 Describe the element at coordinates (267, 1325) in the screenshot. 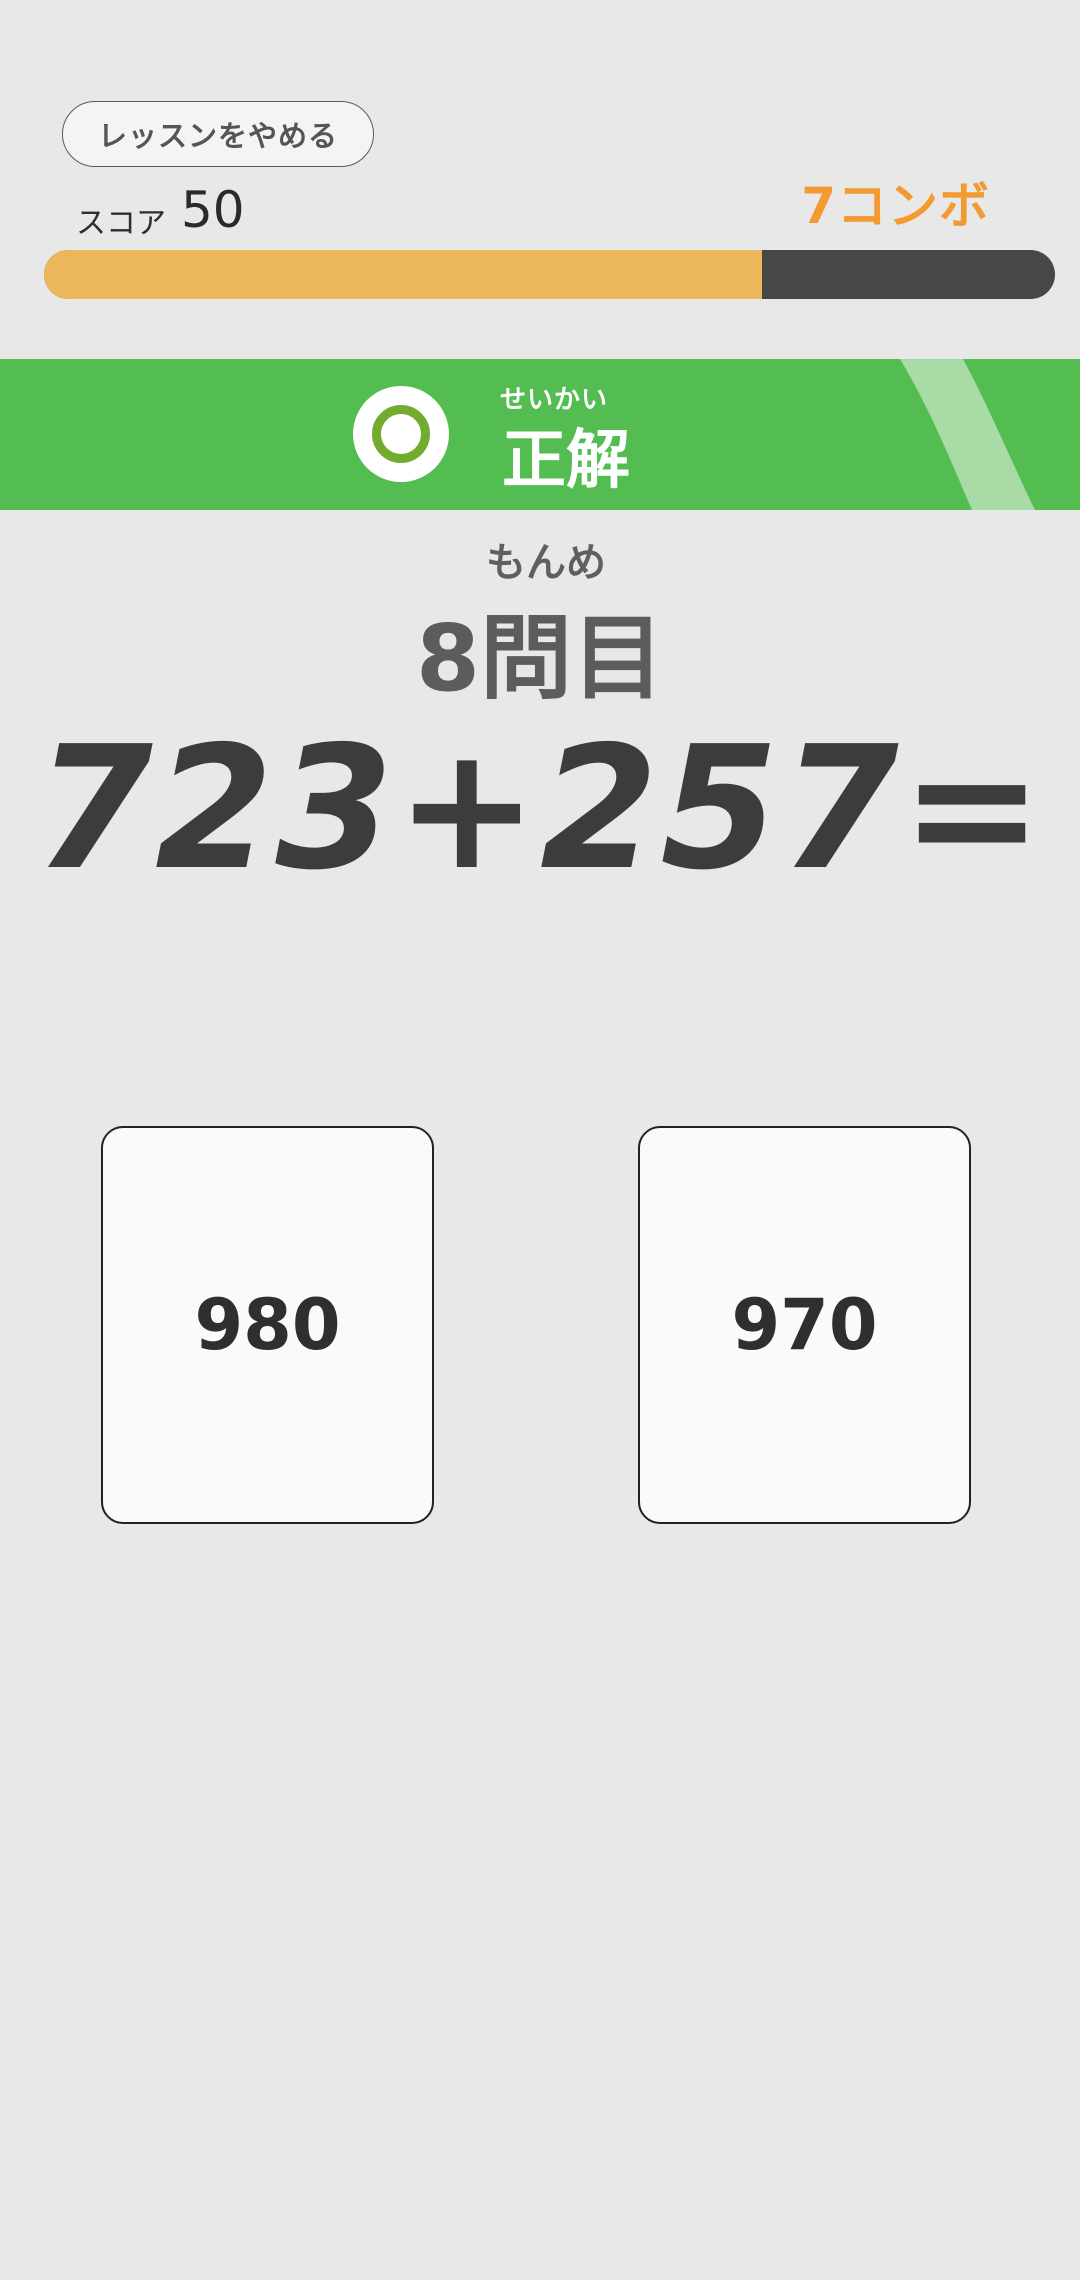

I see `answer-card-left: 980` at that location.